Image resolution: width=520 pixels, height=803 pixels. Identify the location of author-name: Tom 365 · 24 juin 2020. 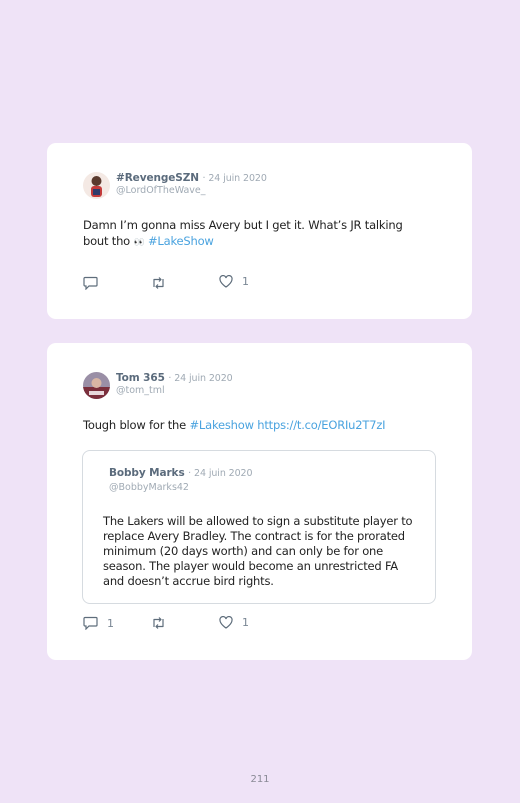
(174, 378).